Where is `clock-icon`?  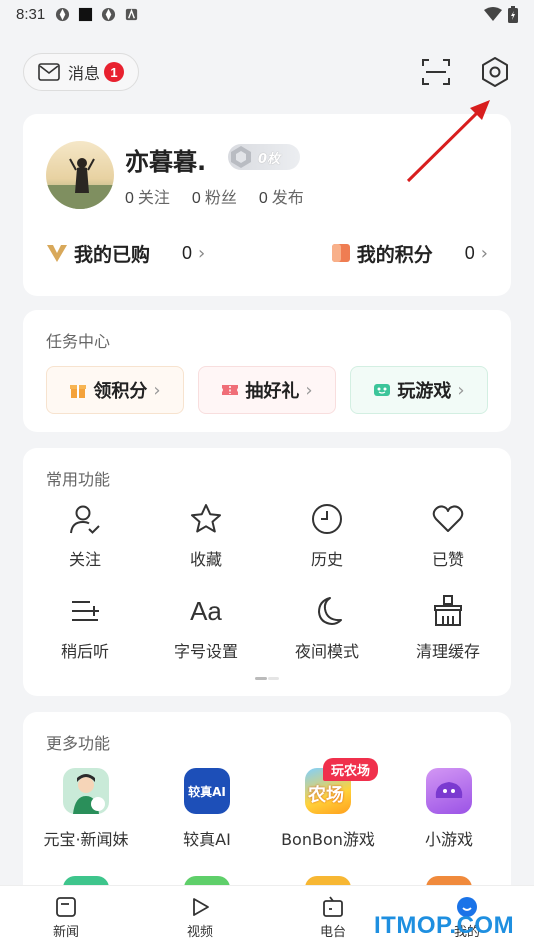
clock-icon is located at coordinates (327, 519).